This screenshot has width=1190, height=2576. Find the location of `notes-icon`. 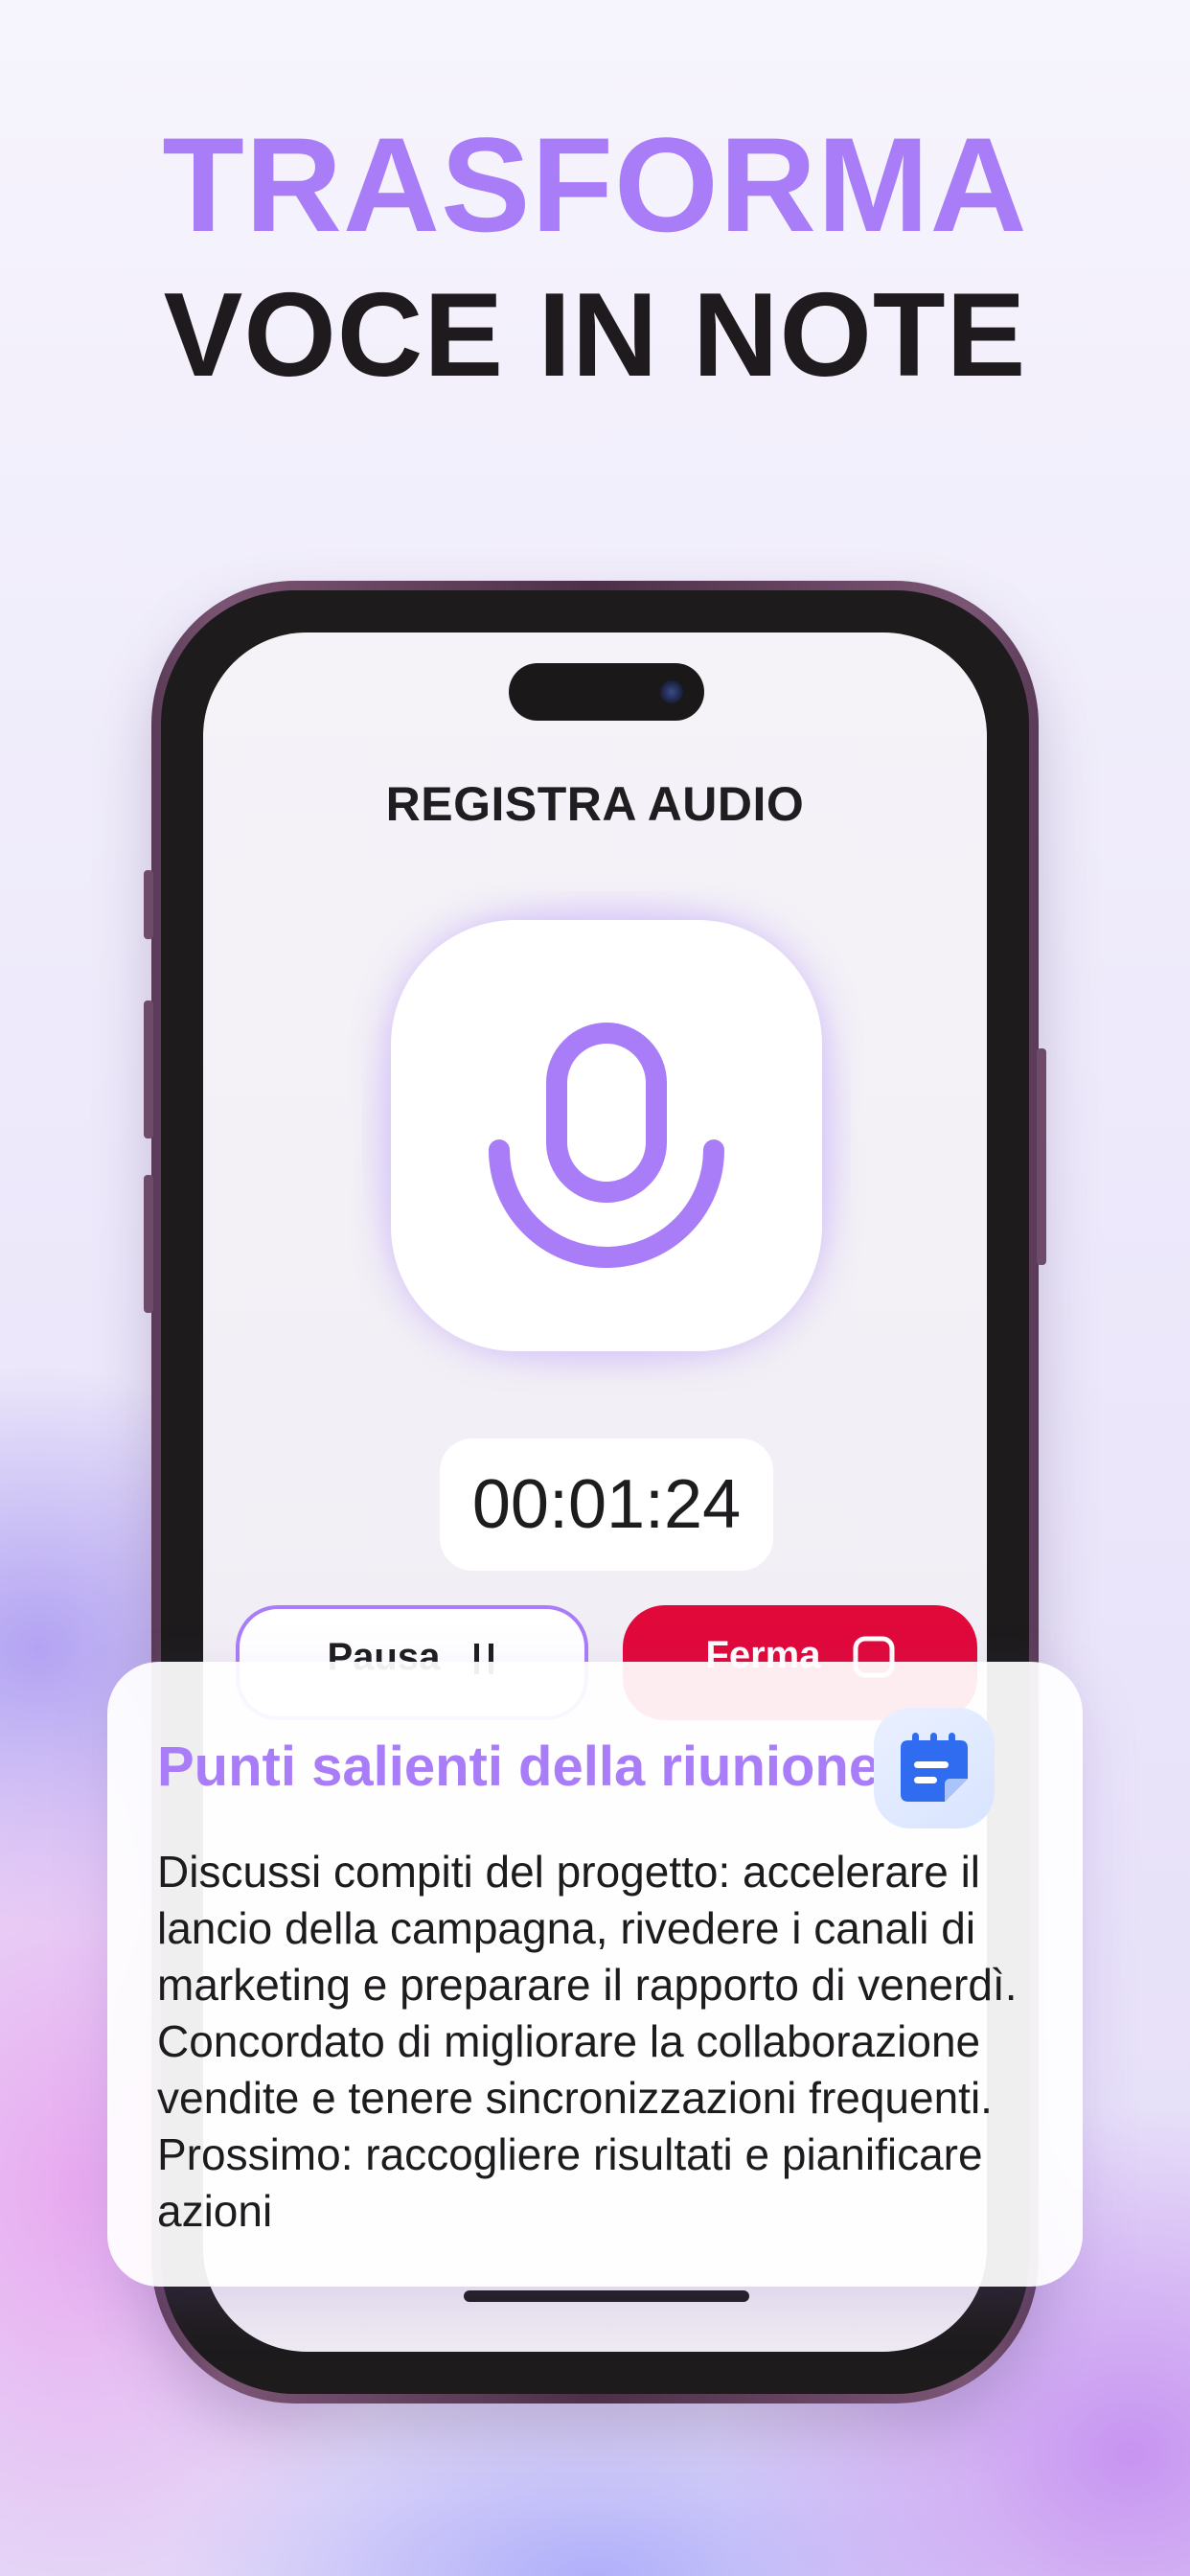

notes-icon is located at coordinates (935, 1767).